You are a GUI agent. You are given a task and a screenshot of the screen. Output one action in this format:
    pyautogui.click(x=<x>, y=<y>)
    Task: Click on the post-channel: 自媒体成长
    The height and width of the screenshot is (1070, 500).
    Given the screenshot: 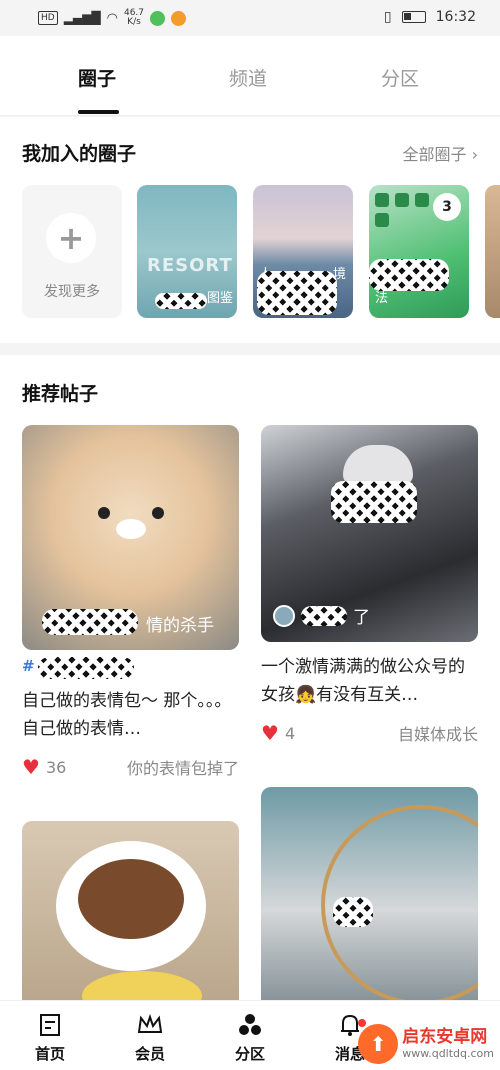 What is the action you would take?
    pyautogui.click(x=438, y=733)
    